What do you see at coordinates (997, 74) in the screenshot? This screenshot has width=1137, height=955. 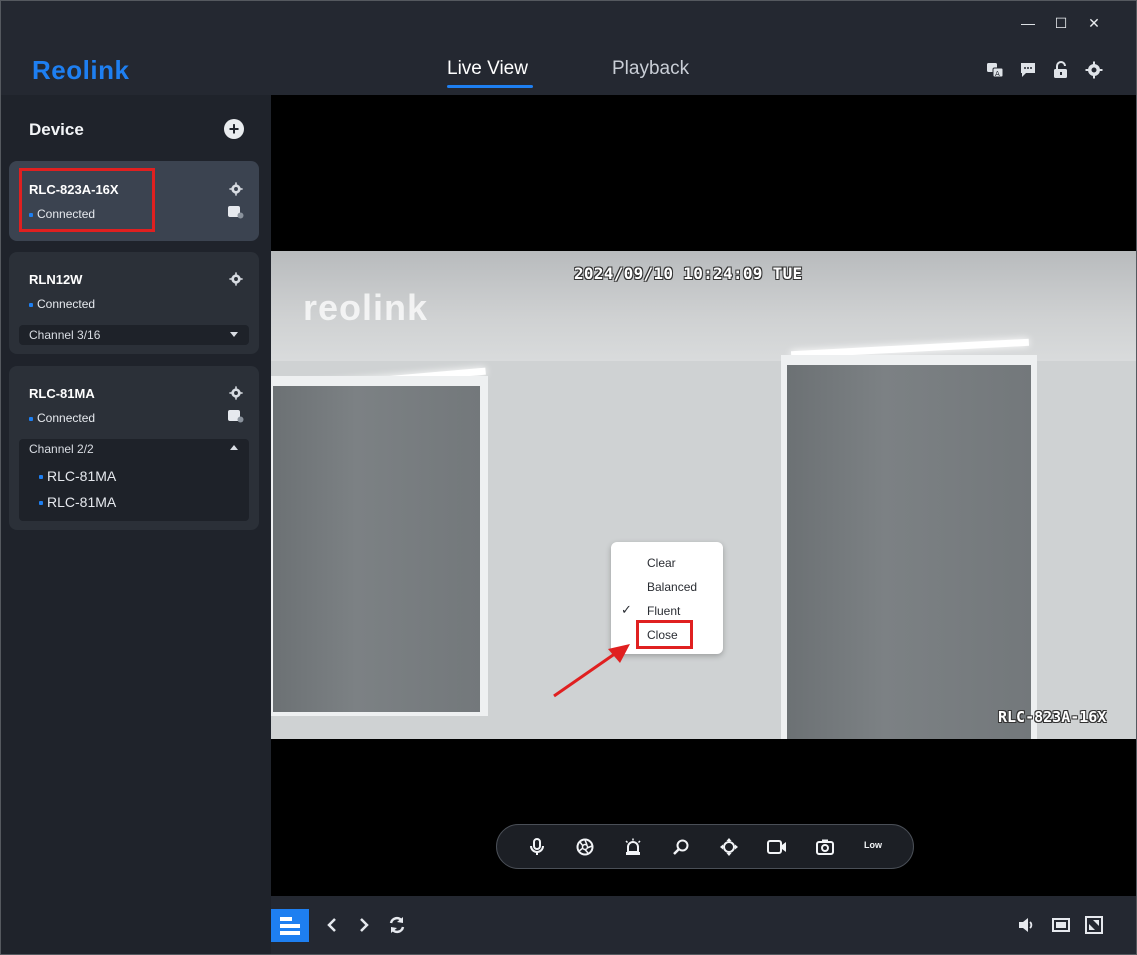 I see `svg-text: A` at bounding box center [997, 74].